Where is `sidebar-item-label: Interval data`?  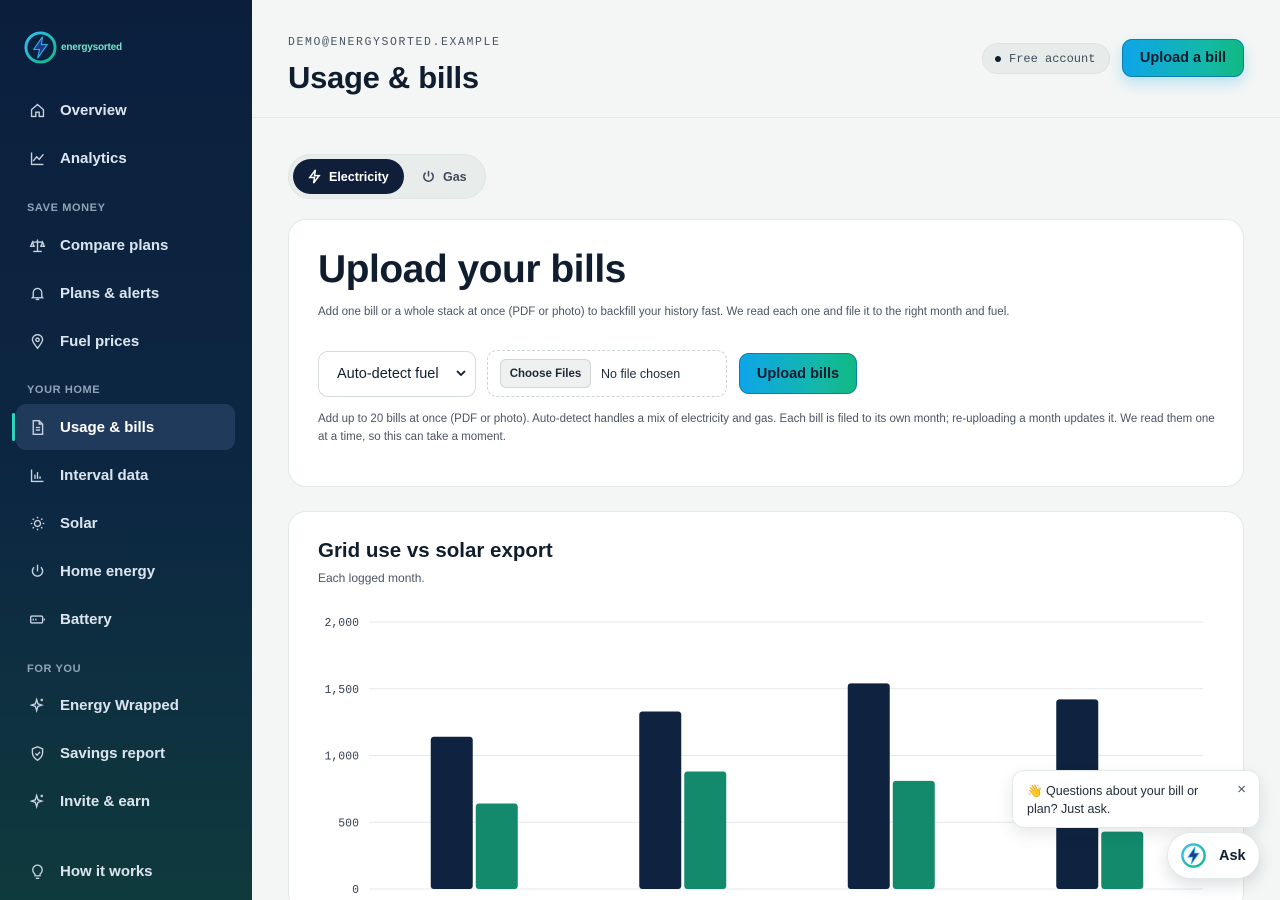
sidebar-item-label: Interval data is located at coordinates (104, 475).